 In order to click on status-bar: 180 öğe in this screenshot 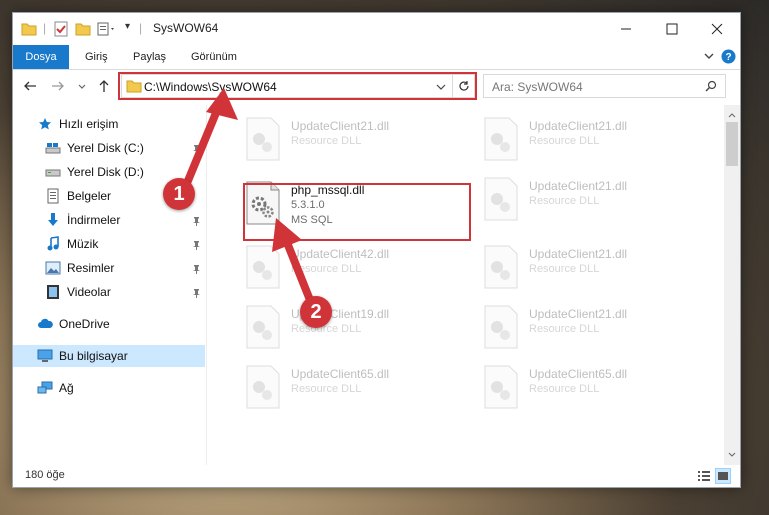, I will do `click(376, 476)`.